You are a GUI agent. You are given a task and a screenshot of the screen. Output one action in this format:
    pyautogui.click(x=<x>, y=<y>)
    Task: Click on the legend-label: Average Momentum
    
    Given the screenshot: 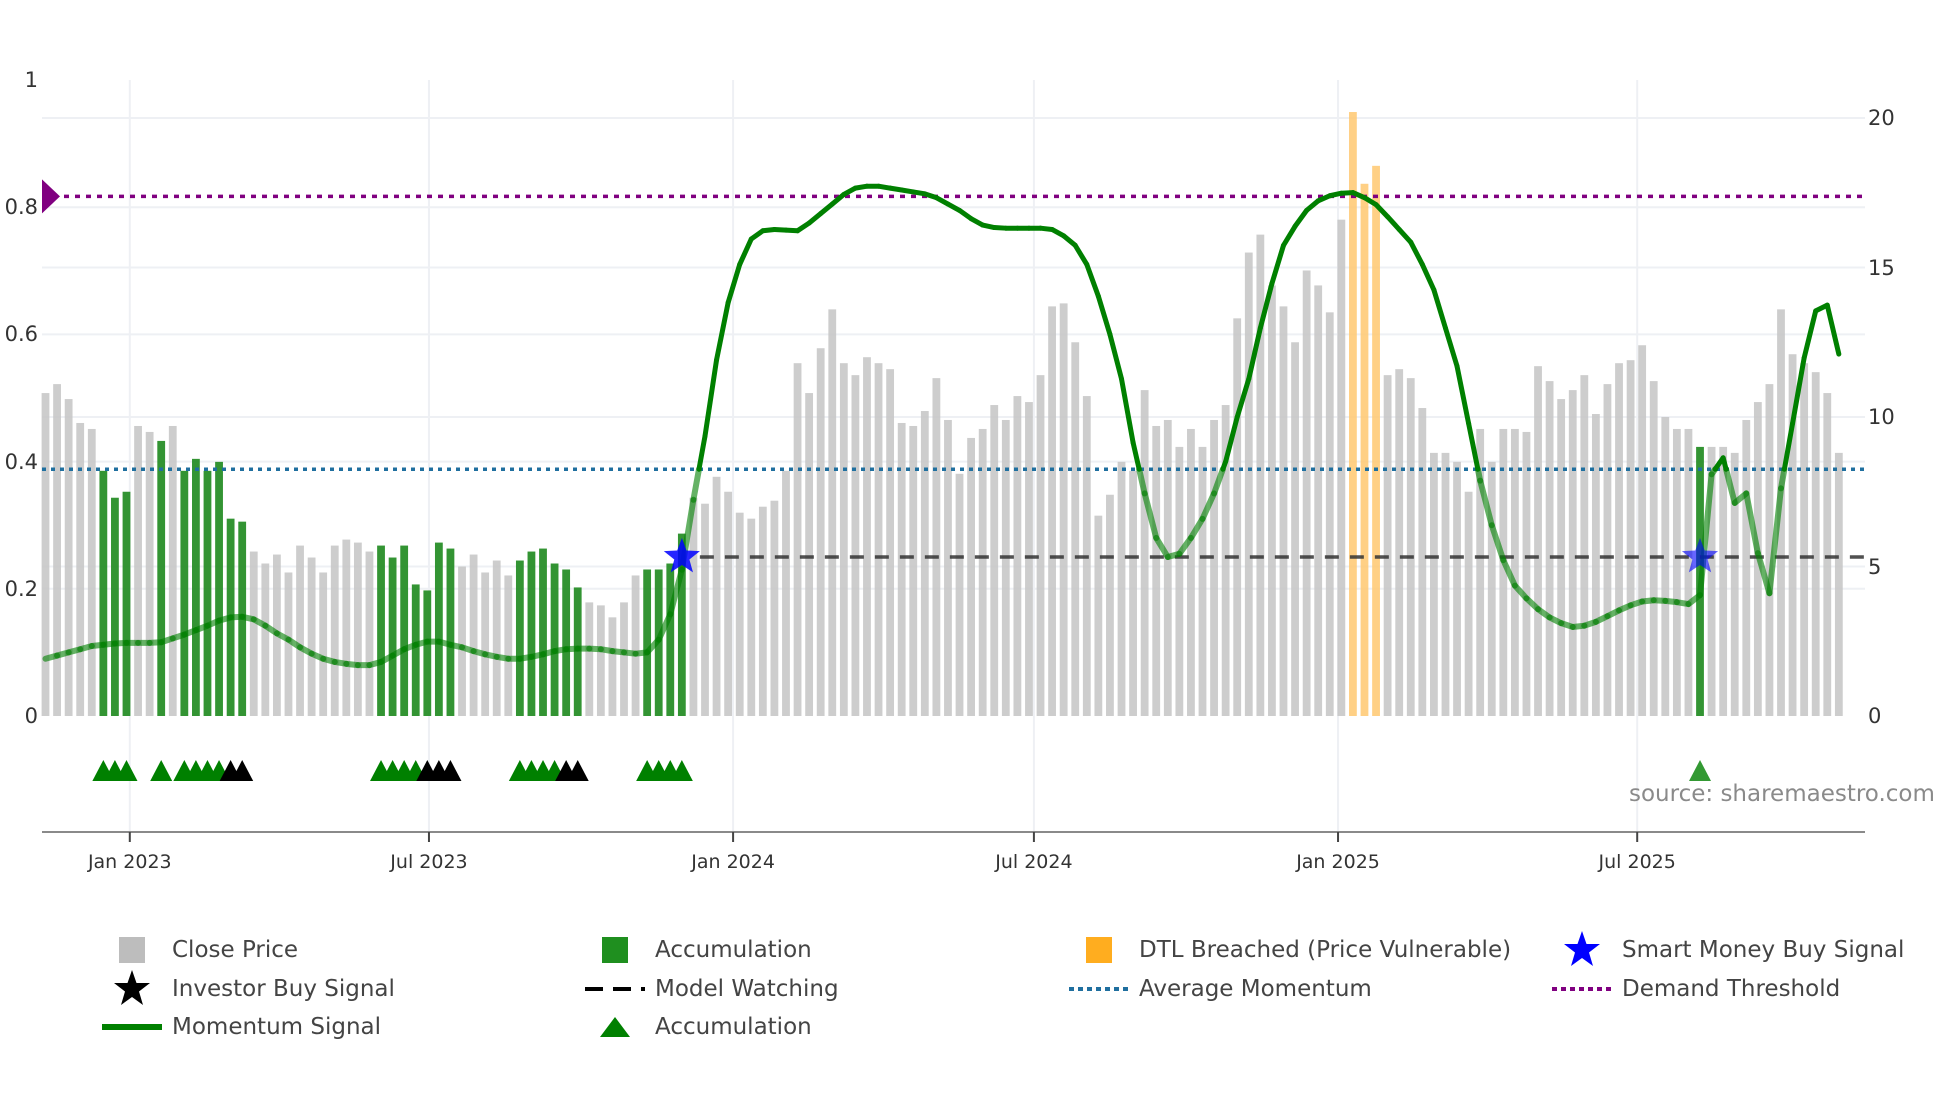 What is the action you would take?
    pyautogui.click(x=1255, y=989)
    